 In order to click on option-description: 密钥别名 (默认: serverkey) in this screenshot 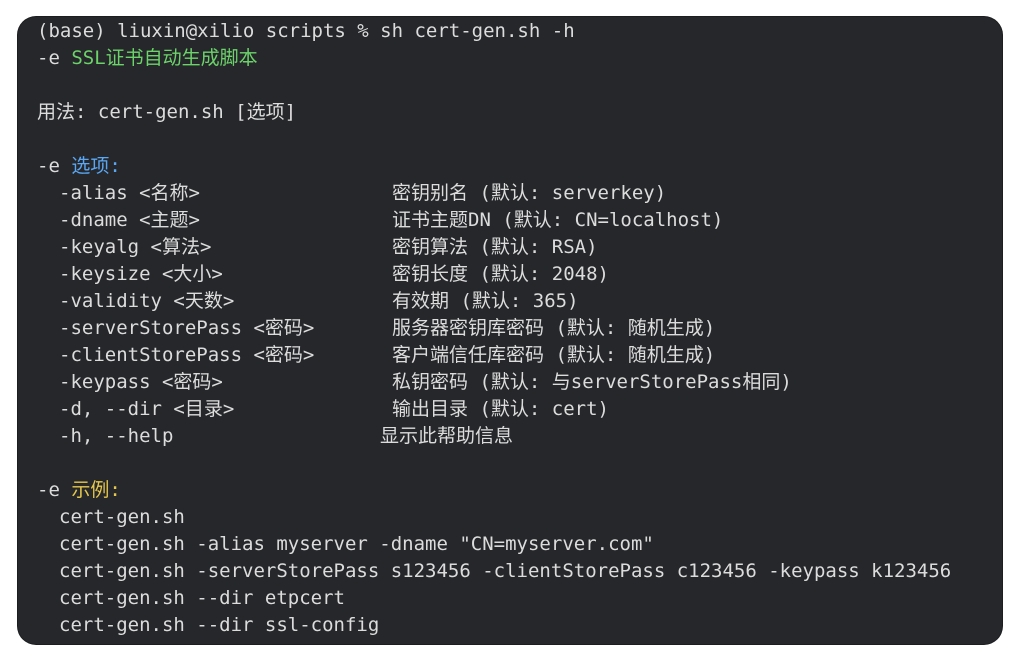, I will do `click(529, 193)`.